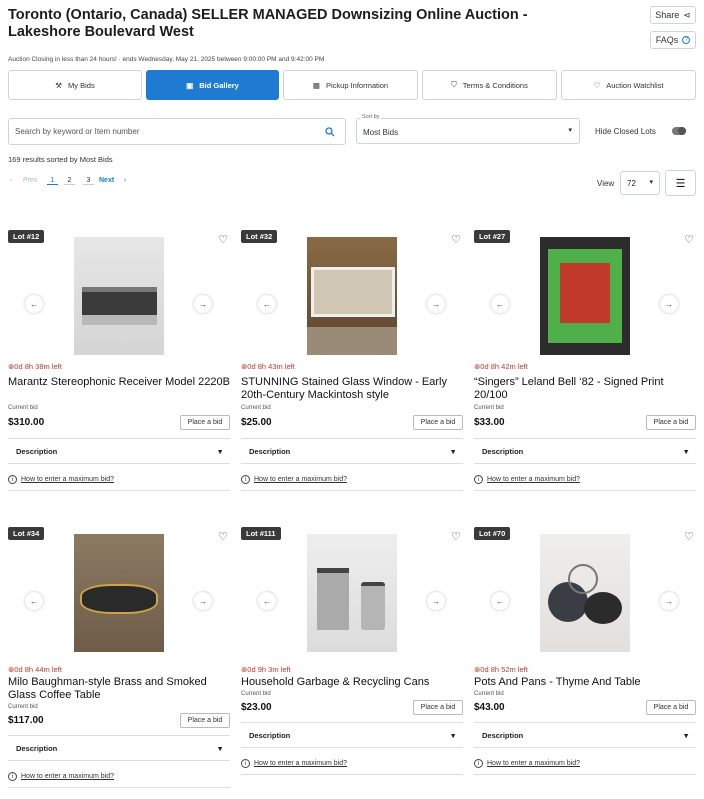  Describe the element at coordinates (635, 85) in the screenshot. I see `tab-label: Auction Watchlist` at that location.